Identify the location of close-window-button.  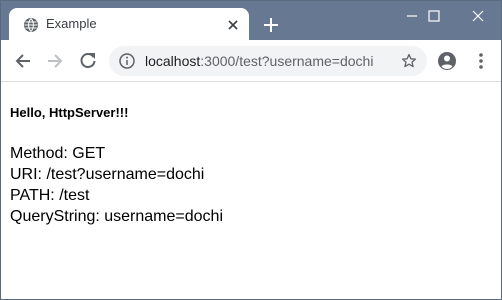
(478, 16).